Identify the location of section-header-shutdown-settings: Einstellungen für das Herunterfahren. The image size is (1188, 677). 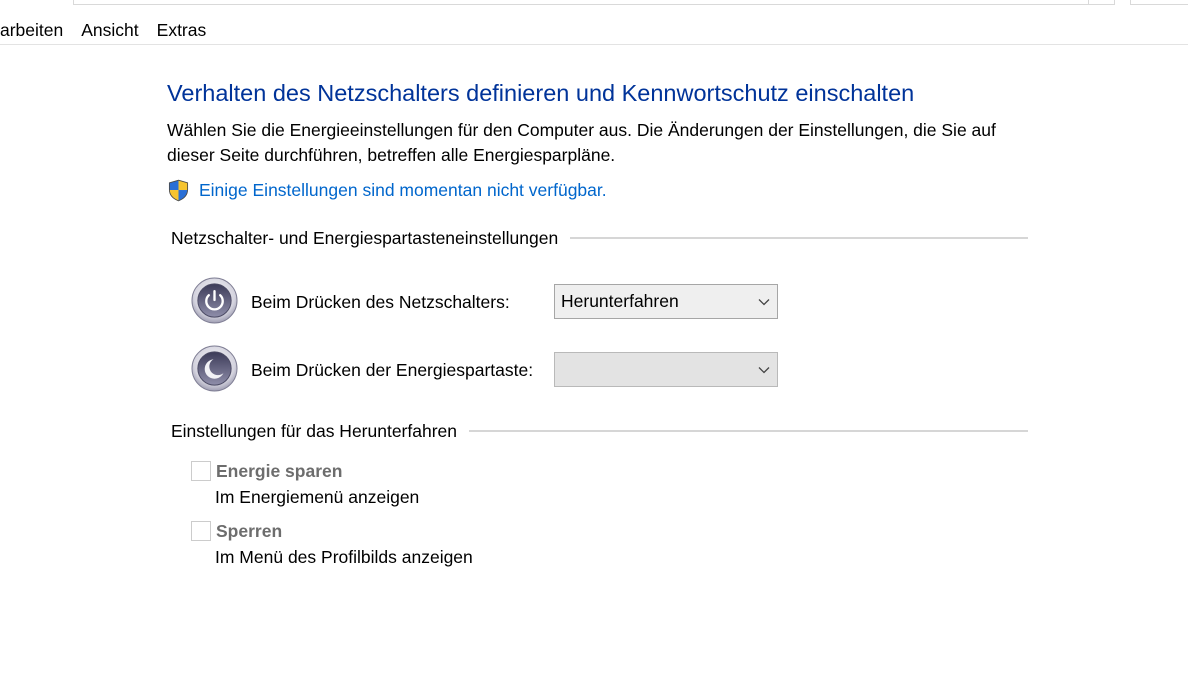
(599, 431).